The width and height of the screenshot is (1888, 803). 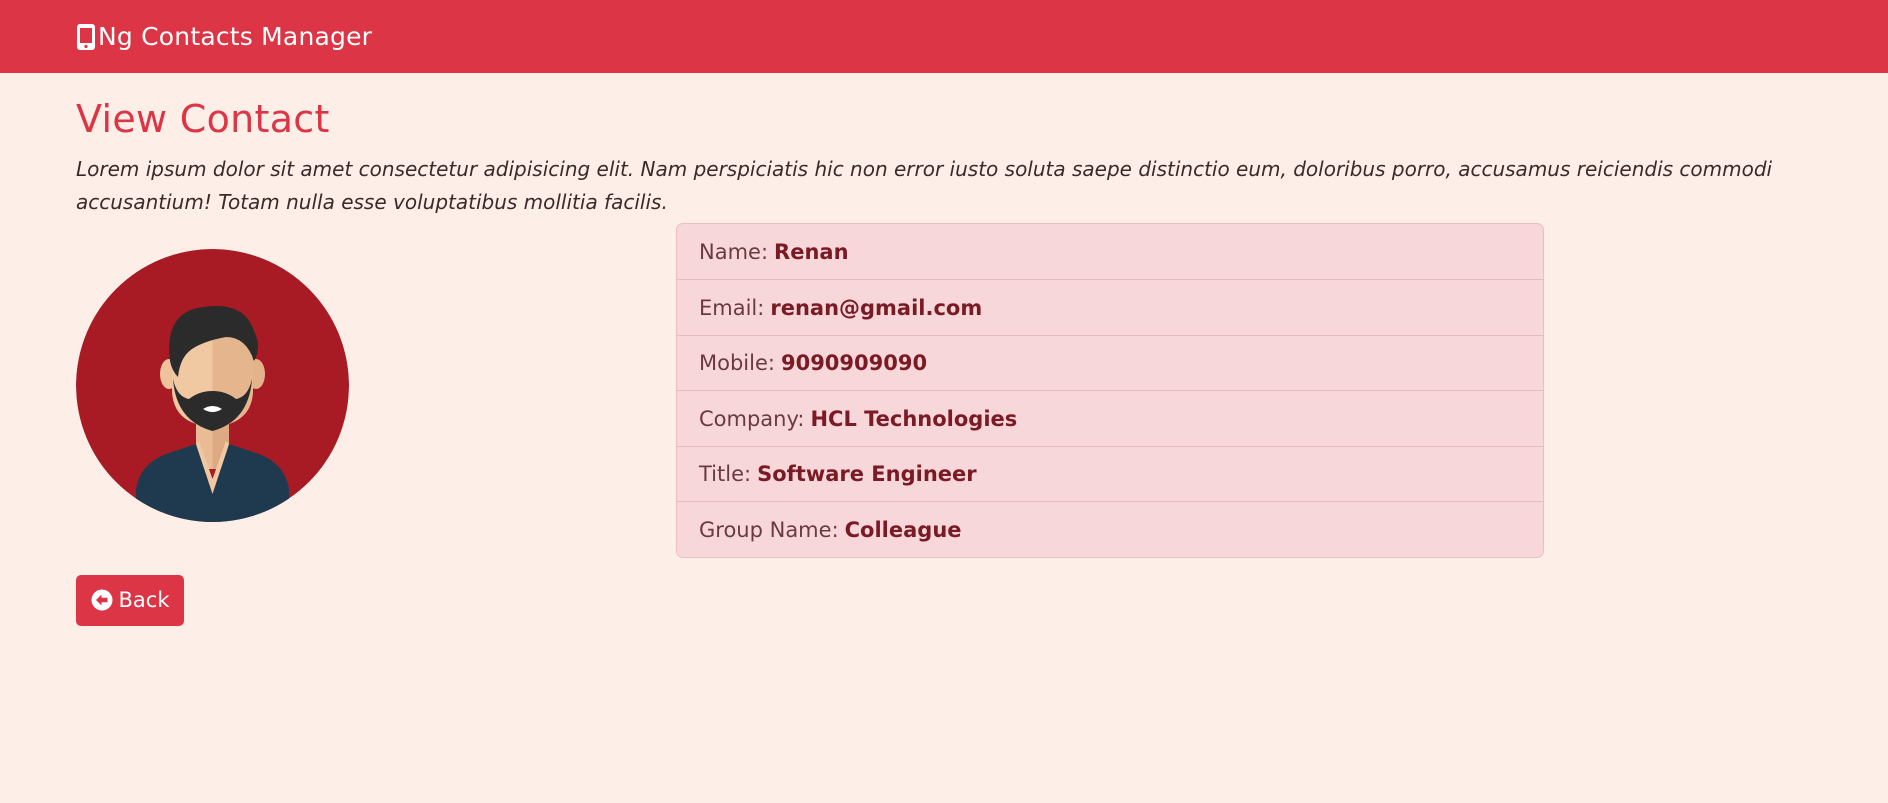 What do you see at coordinates (854, 363) in the screenshot?
I see `mobile-value: 9090909090` at bounding box center [854, 363].